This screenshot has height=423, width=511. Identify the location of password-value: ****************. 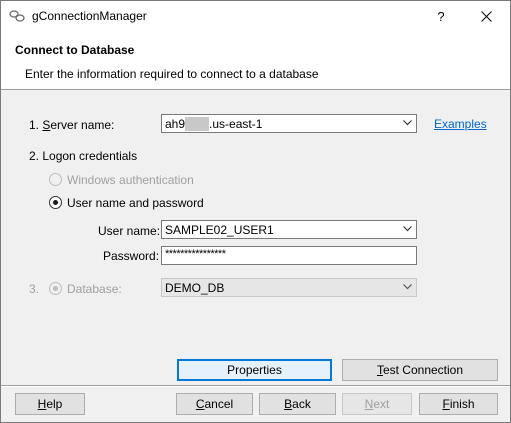
(195, 254).